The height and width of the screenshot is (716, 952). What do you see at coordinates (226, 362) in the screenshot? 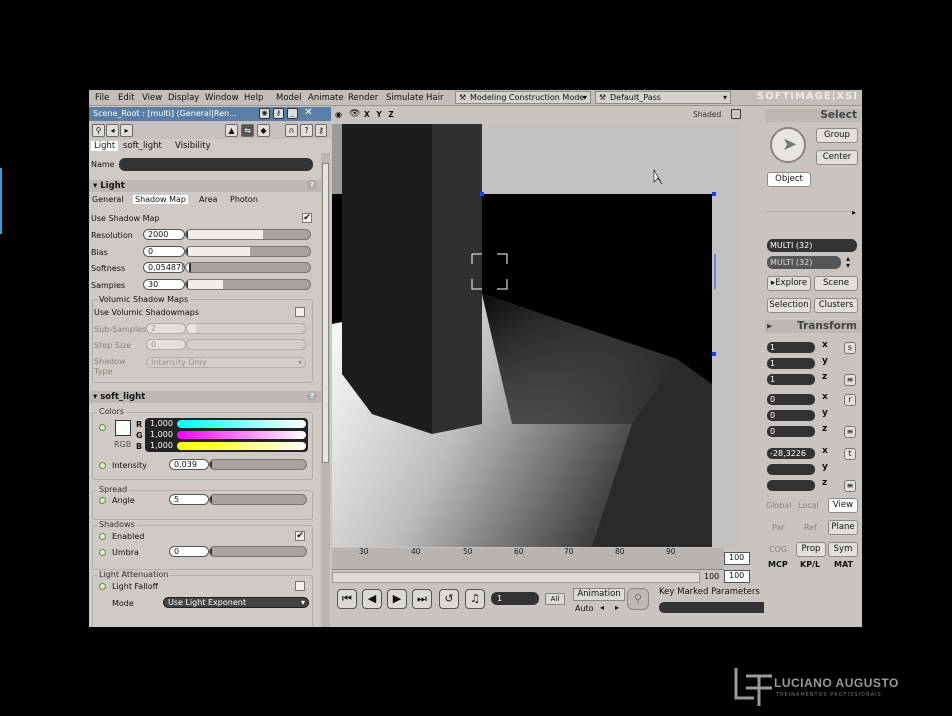
I see `shadow-type-dropdown: Intensity Only ▾` at bounding box center [226, 362].